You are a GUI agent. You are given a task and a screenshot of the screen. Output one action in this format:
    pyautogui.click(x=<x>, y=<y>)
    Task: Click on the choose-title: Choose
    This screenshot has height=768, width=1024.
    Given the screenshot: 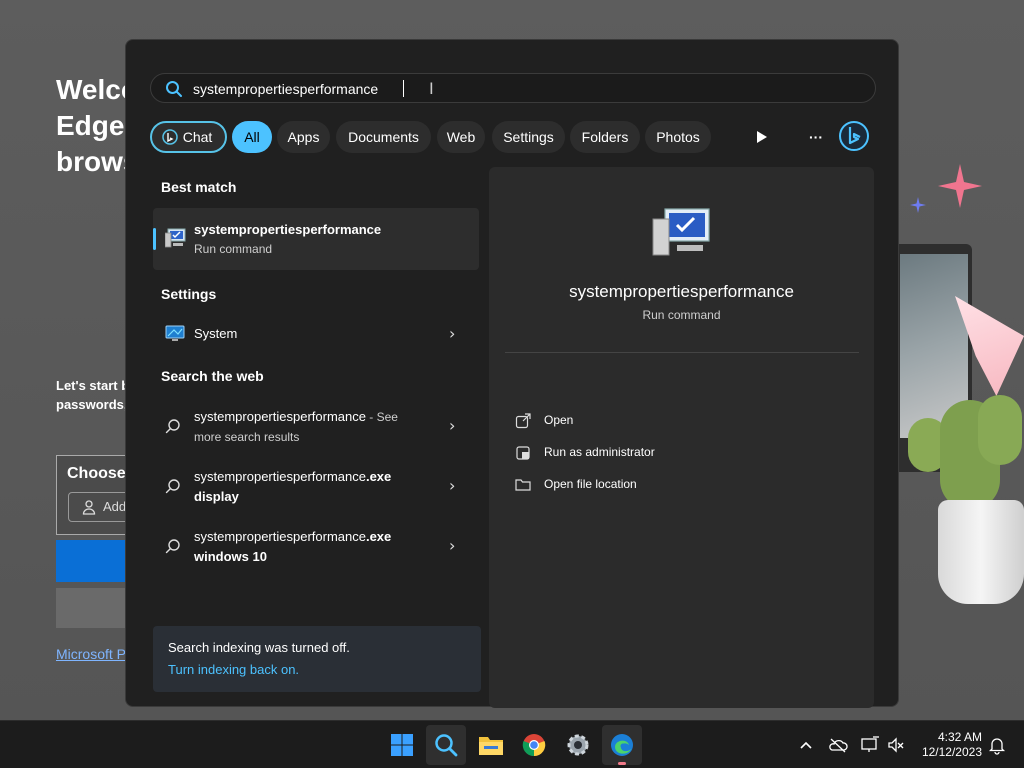 What is the action you would take?
    pyautogui.click(x=96, y=473)
    